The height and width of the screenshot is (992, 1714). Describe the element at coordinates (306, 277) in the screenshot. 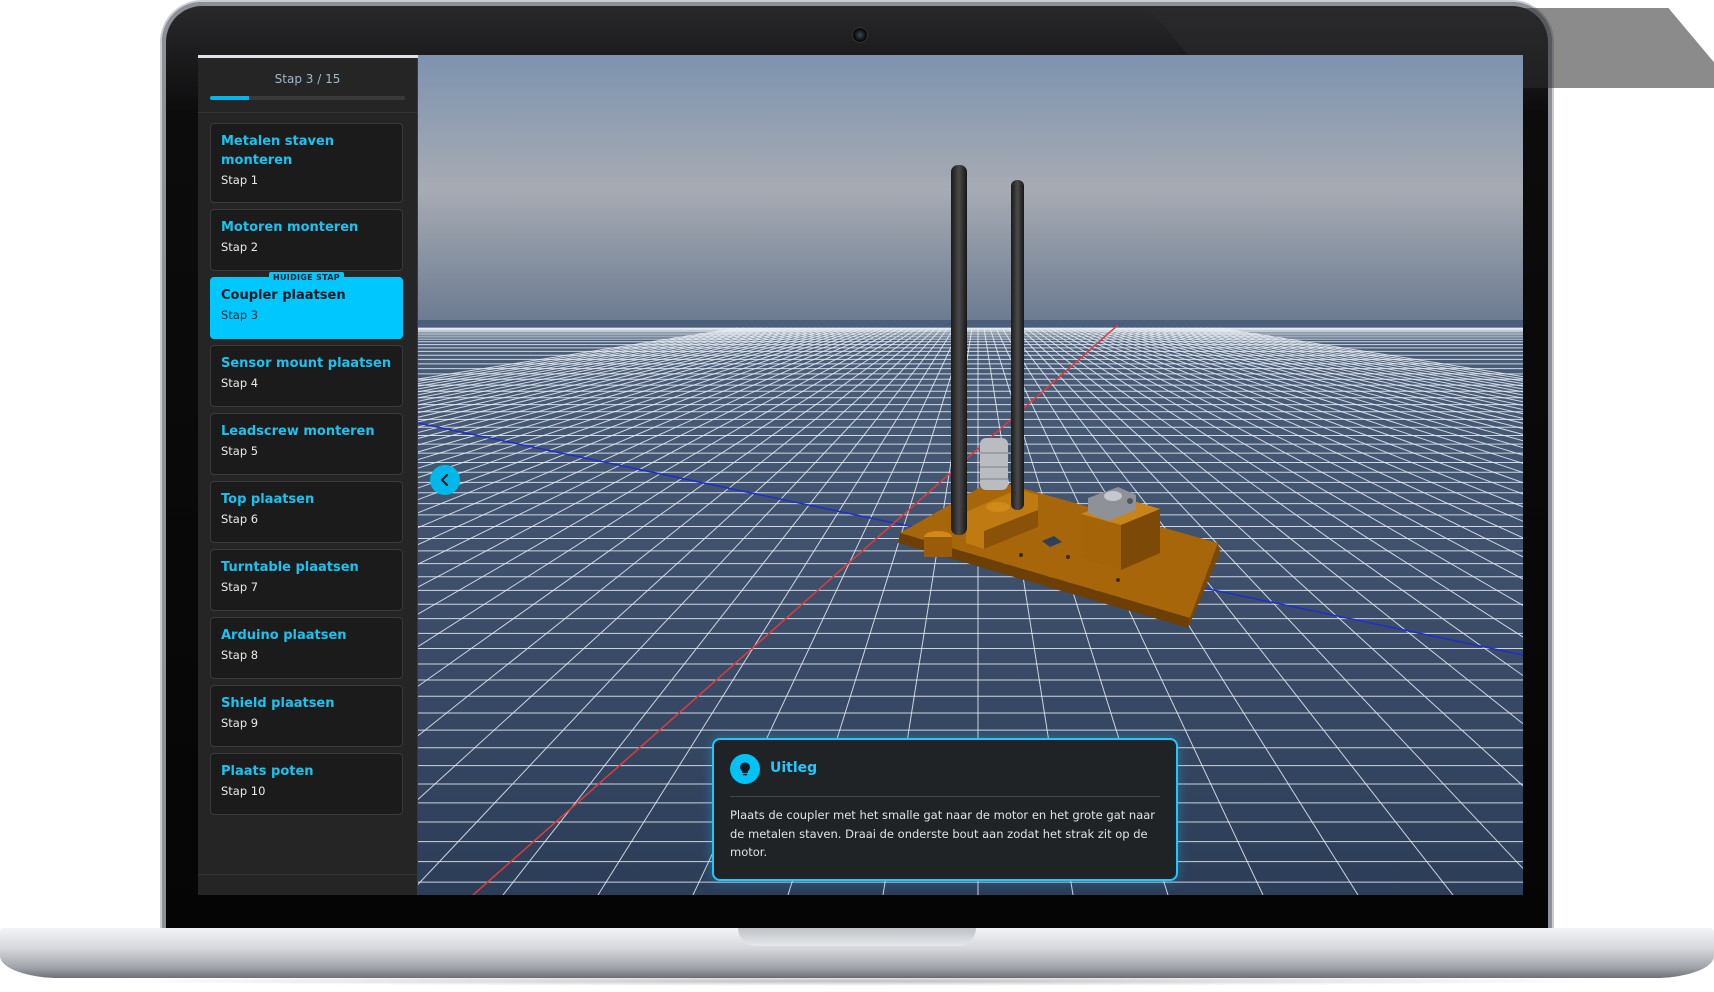

I see `current-step-badge: HUIDIGE STAP` at that location.